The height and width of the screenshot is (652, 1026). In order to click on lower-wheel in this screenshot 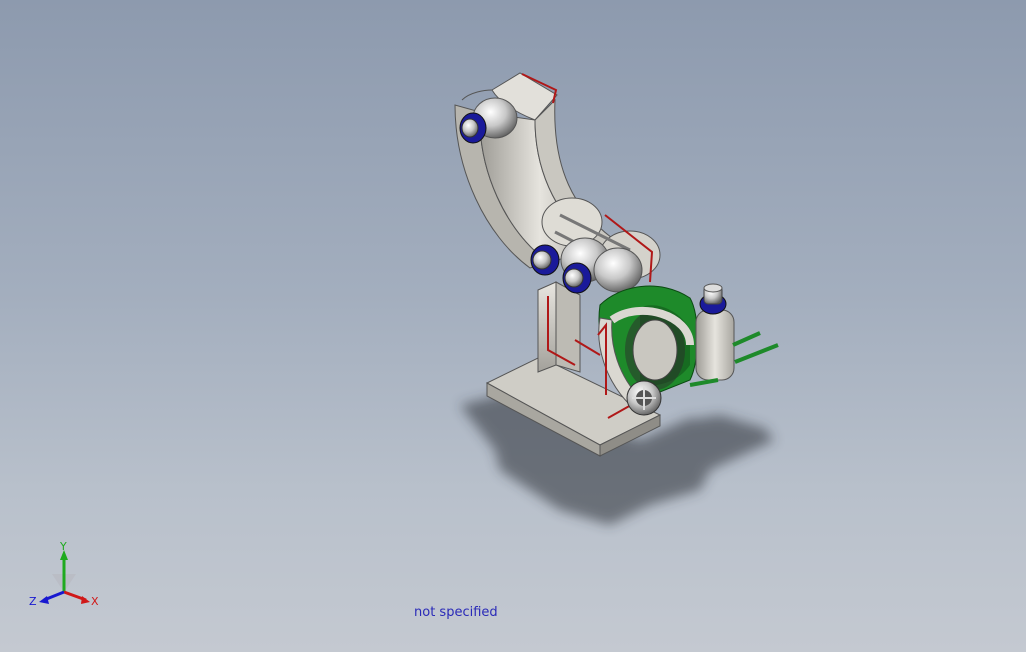, I will do `click(644, 398)`.